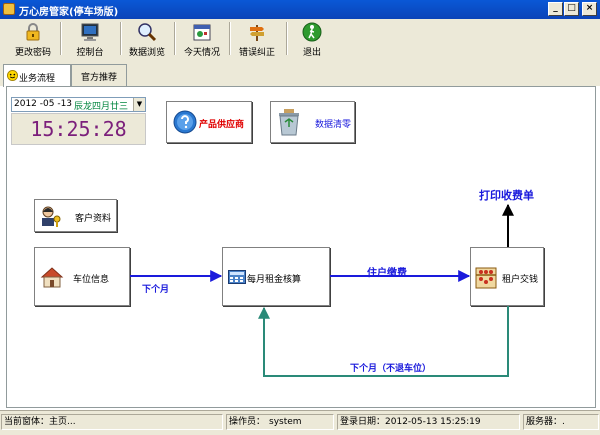  What do you see at coordinates (391, 369) in the screenshot?
I see `next-month-no-refund-label: 下个月（不退车位）` at bounding box center [391, 369].